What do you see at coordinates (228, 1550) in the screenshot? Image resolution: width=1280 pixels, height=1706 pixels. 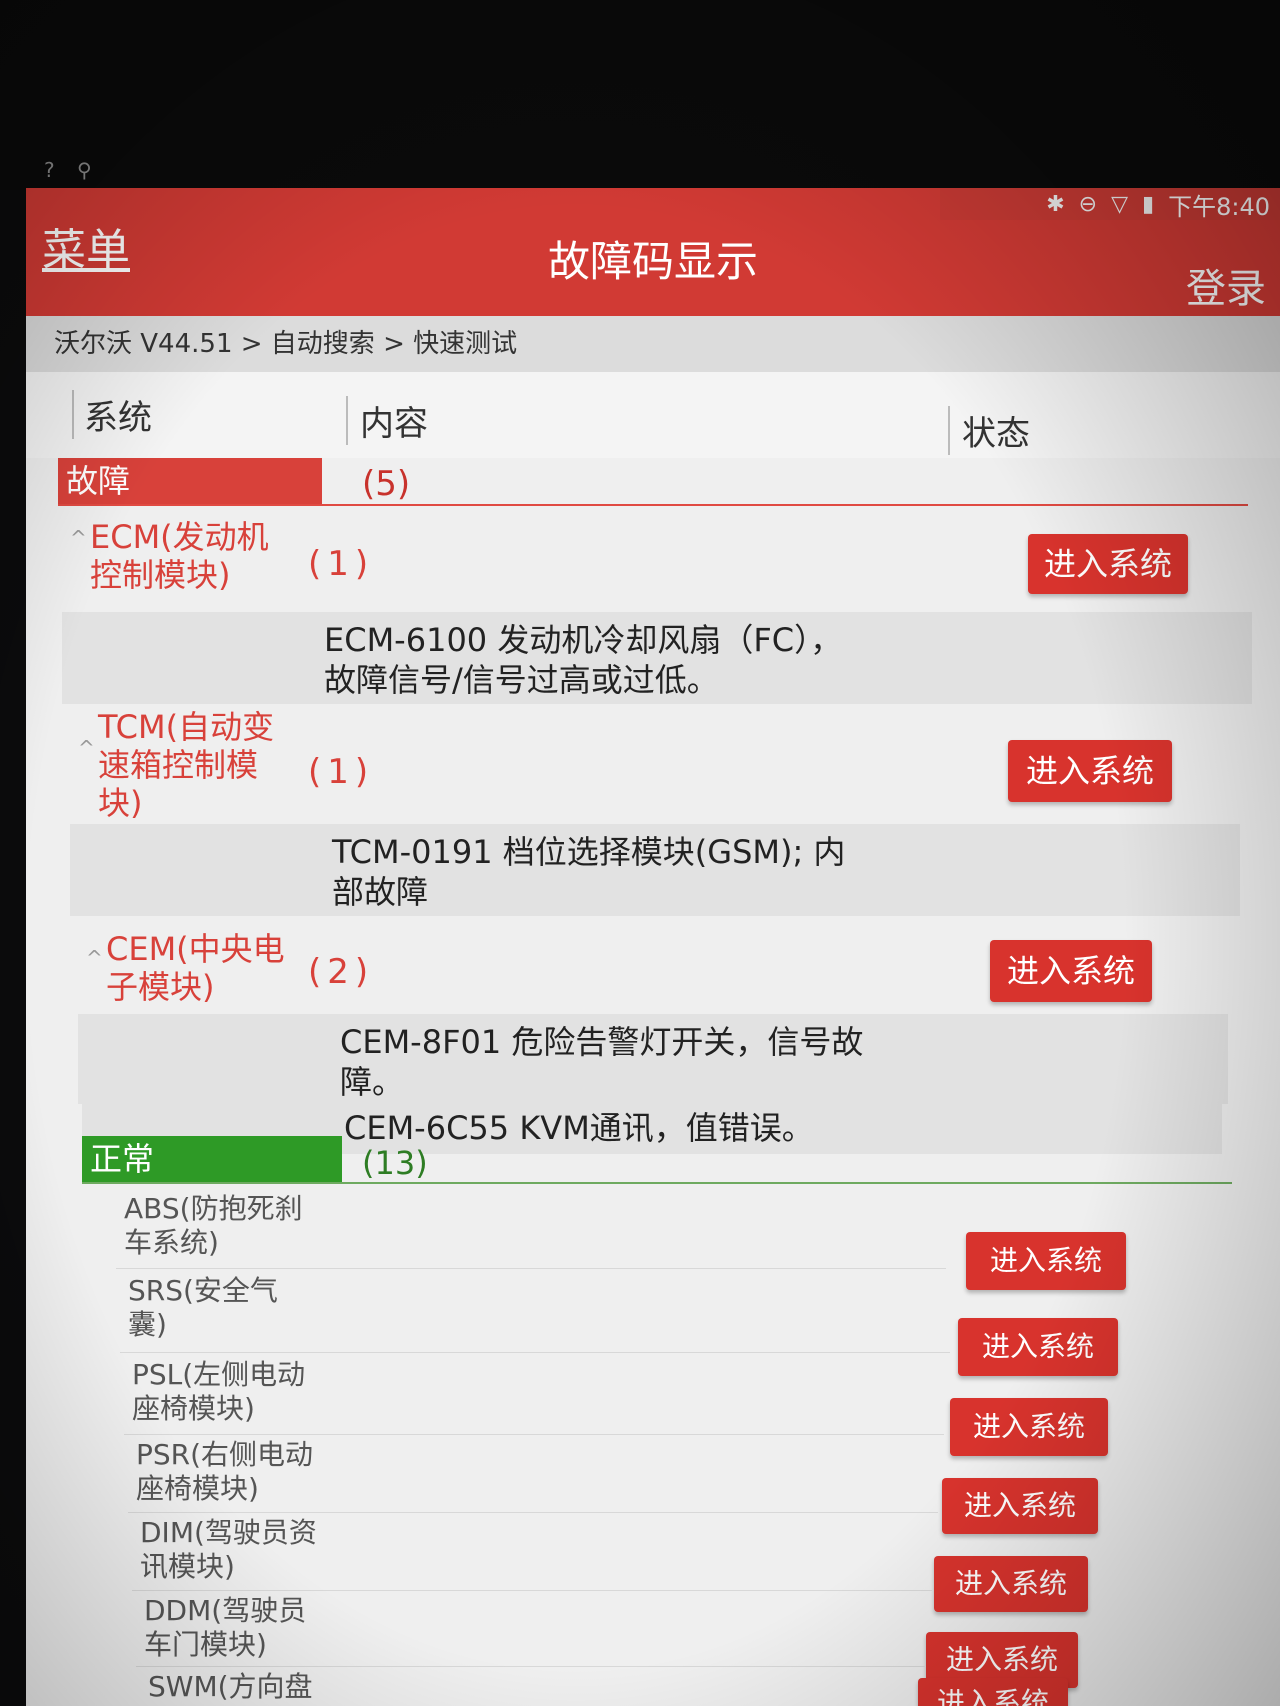 I see `system-name-dim: DIM(驾驶员资 讯模块)` at bounding box center [228, 1550].